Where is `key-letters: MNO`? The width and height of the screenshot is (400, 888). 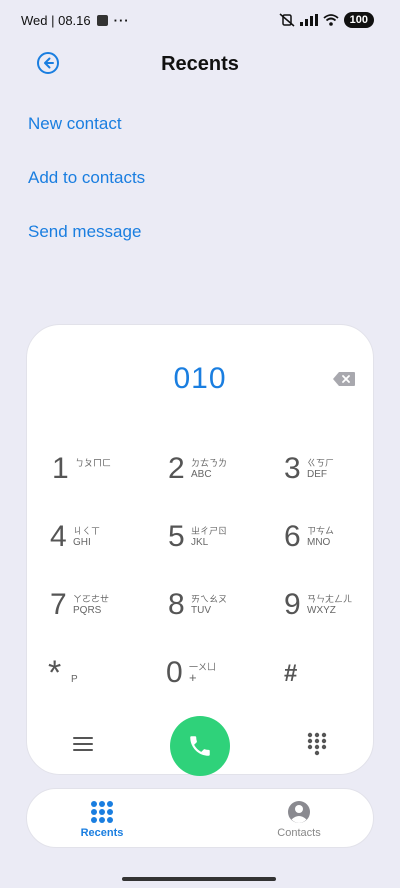
key-letters: MNO is located at coordinates (319, 542).